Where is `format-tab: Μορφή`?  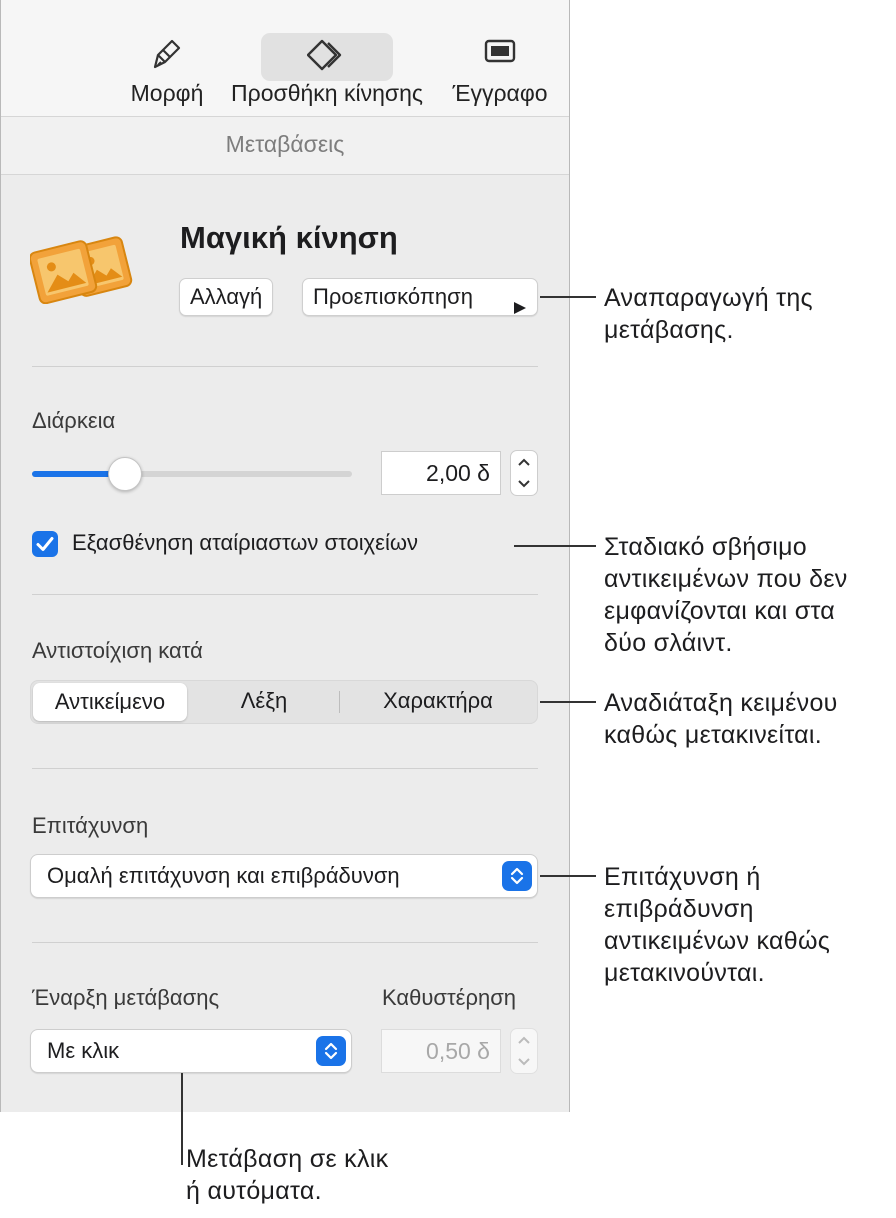
format-tab: Μορφή is located at coordinates (167, 58).